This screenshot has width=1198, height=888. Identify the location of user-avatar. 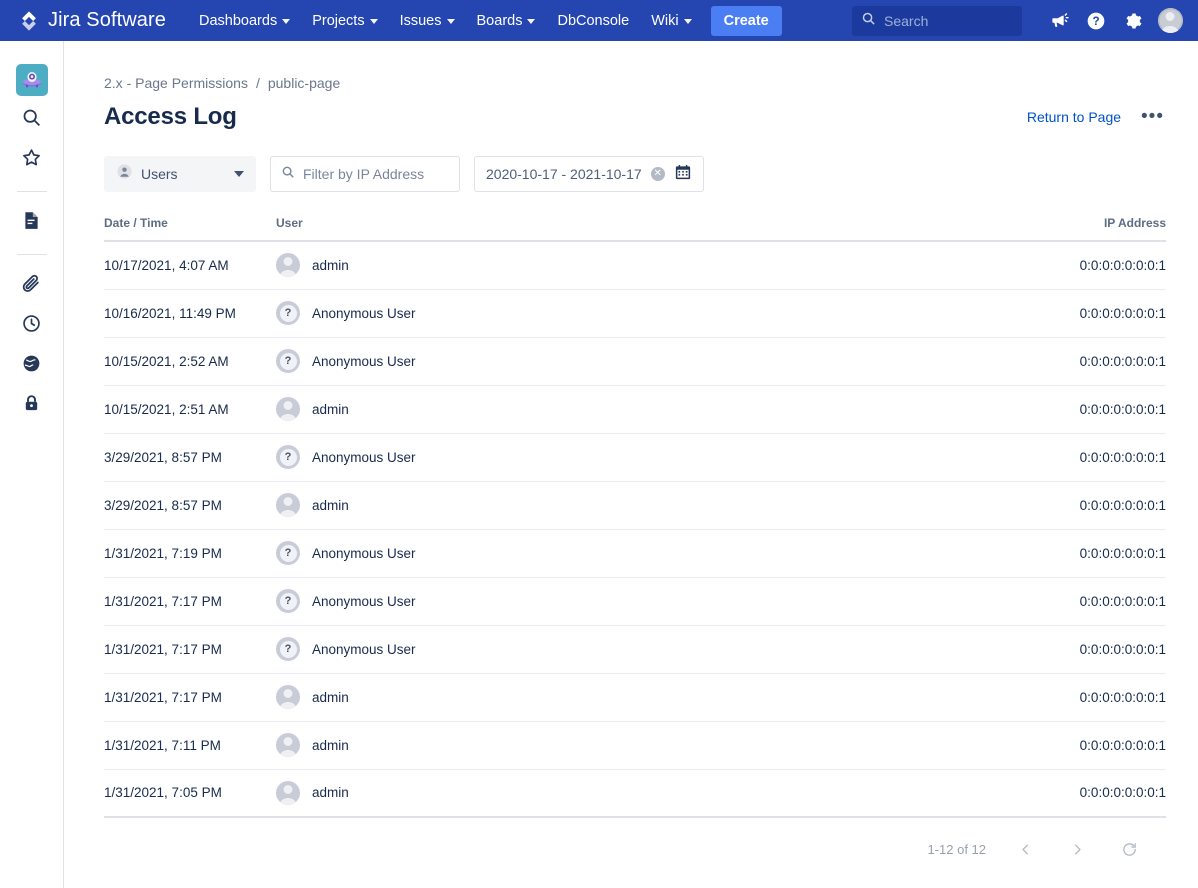
(1170, 21).